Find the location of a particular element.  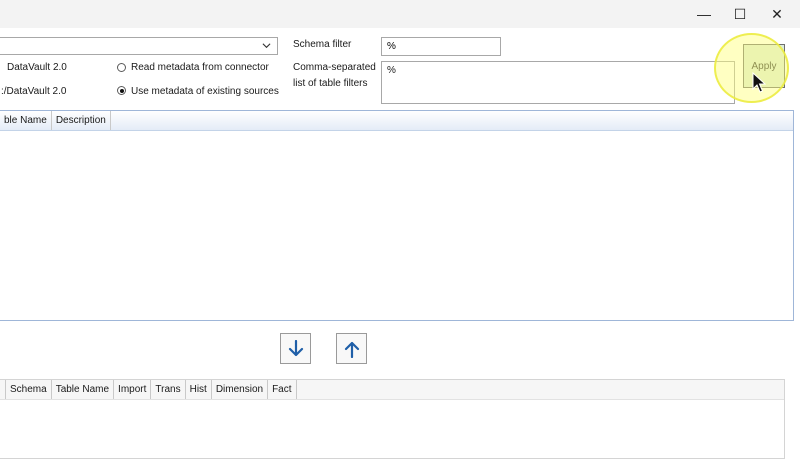

use-existing-metadata-radio is located at coordinates (121, 90).